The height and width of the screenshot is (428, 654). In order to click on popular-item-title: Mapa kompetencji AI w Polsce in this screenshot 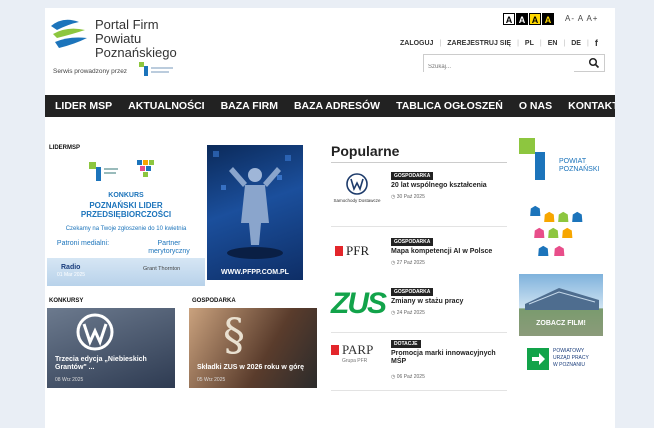, I will do `click(448, 252)`.